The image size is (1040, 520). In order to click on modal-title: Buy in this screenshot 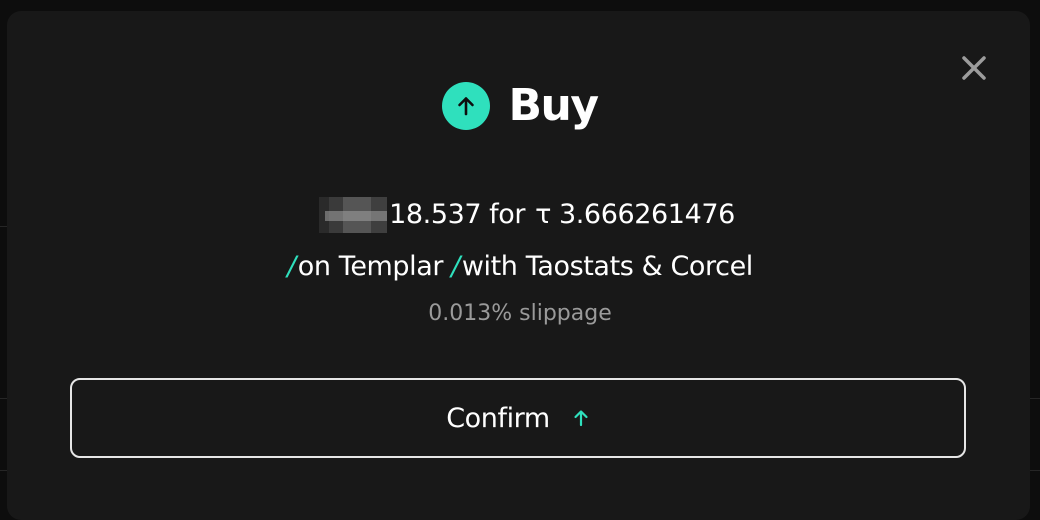, I will do `click(553, 105)`.